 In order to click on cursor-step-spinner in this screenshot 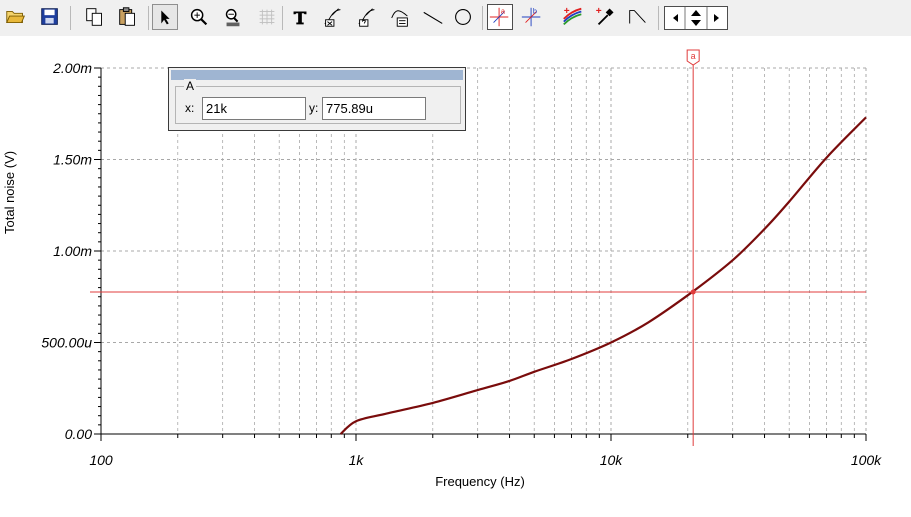, I will do `click(696, 18)`.